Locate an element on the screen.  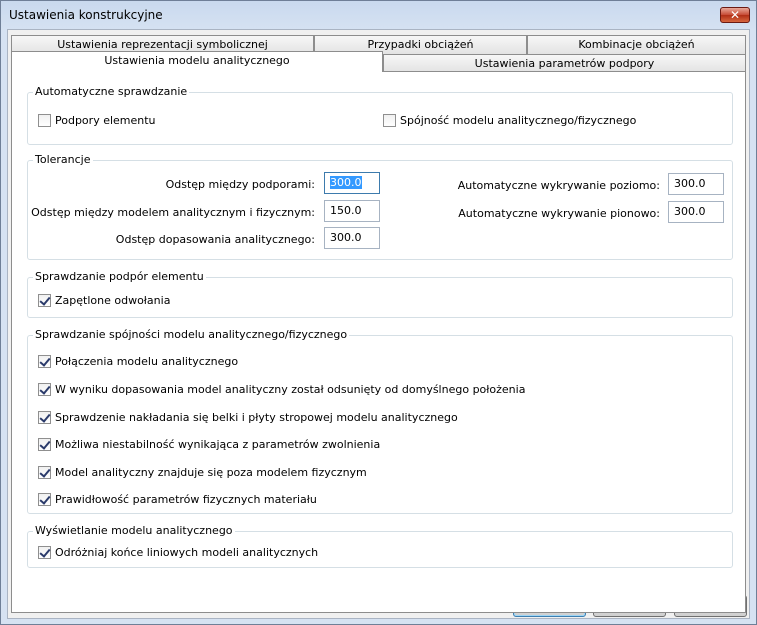
group-title: Wyświetlanie modelu analitycznego is located at coordinates (134, 530).